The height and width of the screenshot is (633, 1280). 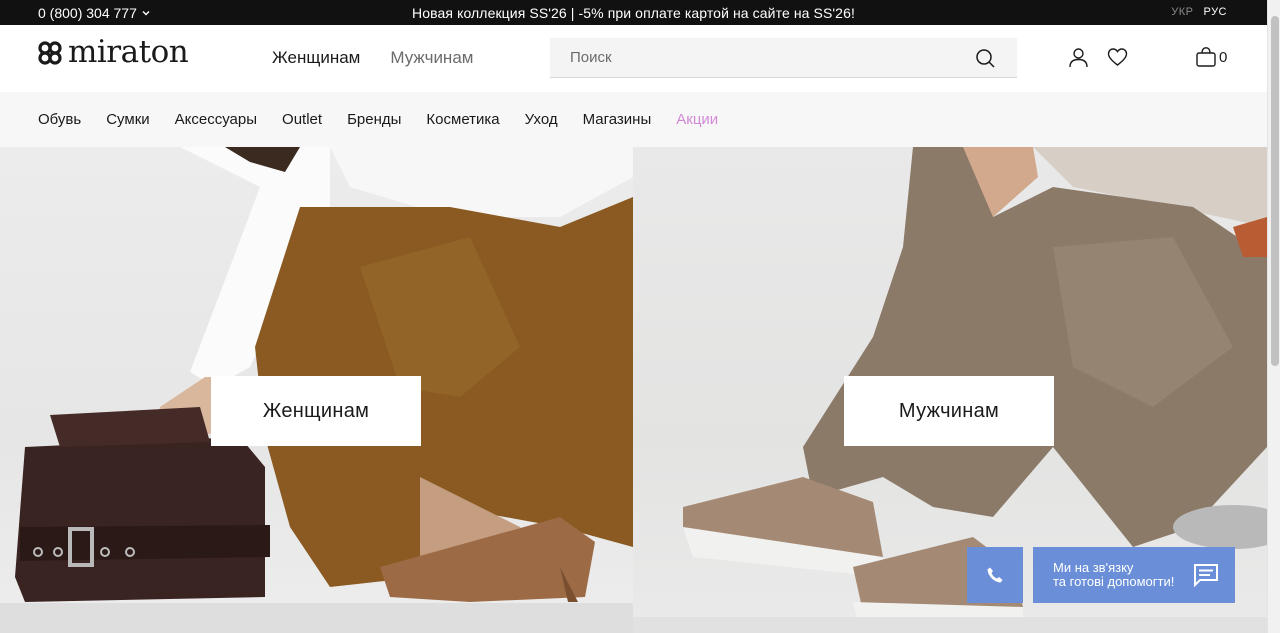 I want to click on logo: miraton, so click(x=113, y=52).